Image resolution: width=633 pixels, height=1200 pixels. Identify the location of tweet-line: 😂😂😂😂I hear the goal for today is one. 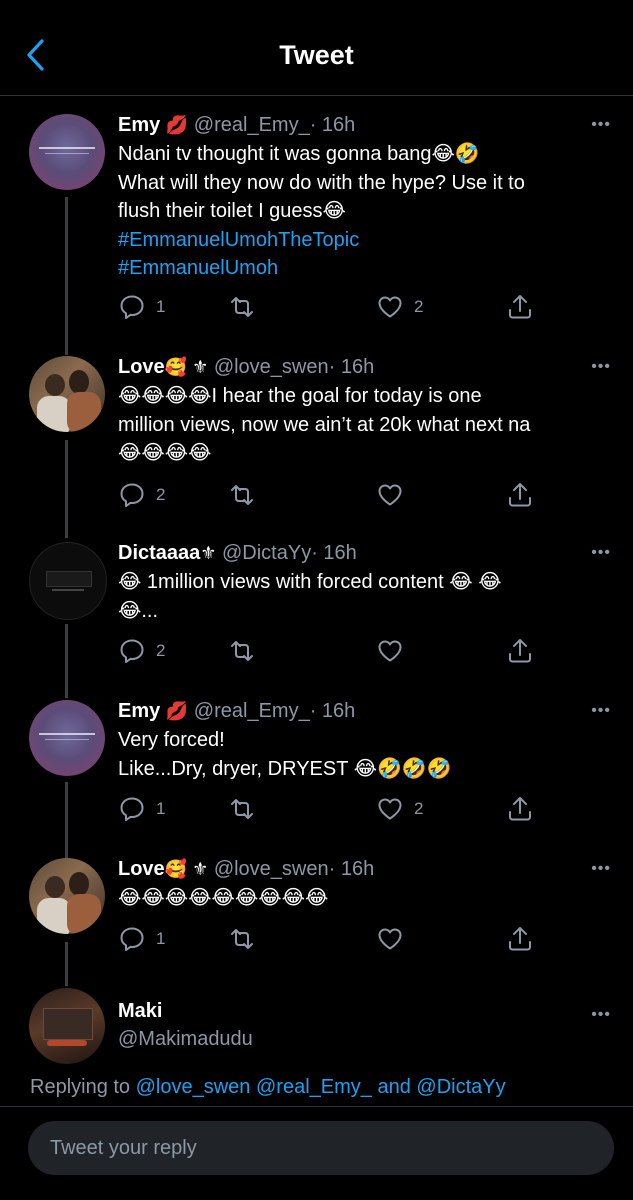
(300, 396).